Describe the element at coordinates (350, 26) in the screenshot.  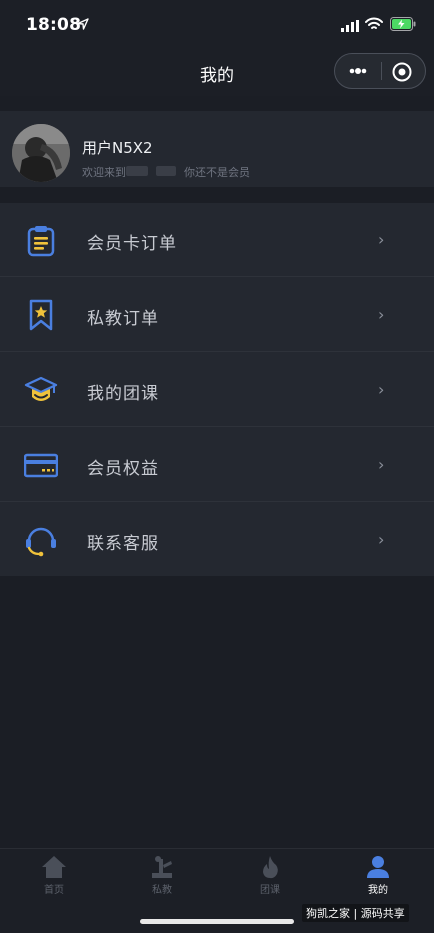
I see `cellular-signal-icon` at that location.